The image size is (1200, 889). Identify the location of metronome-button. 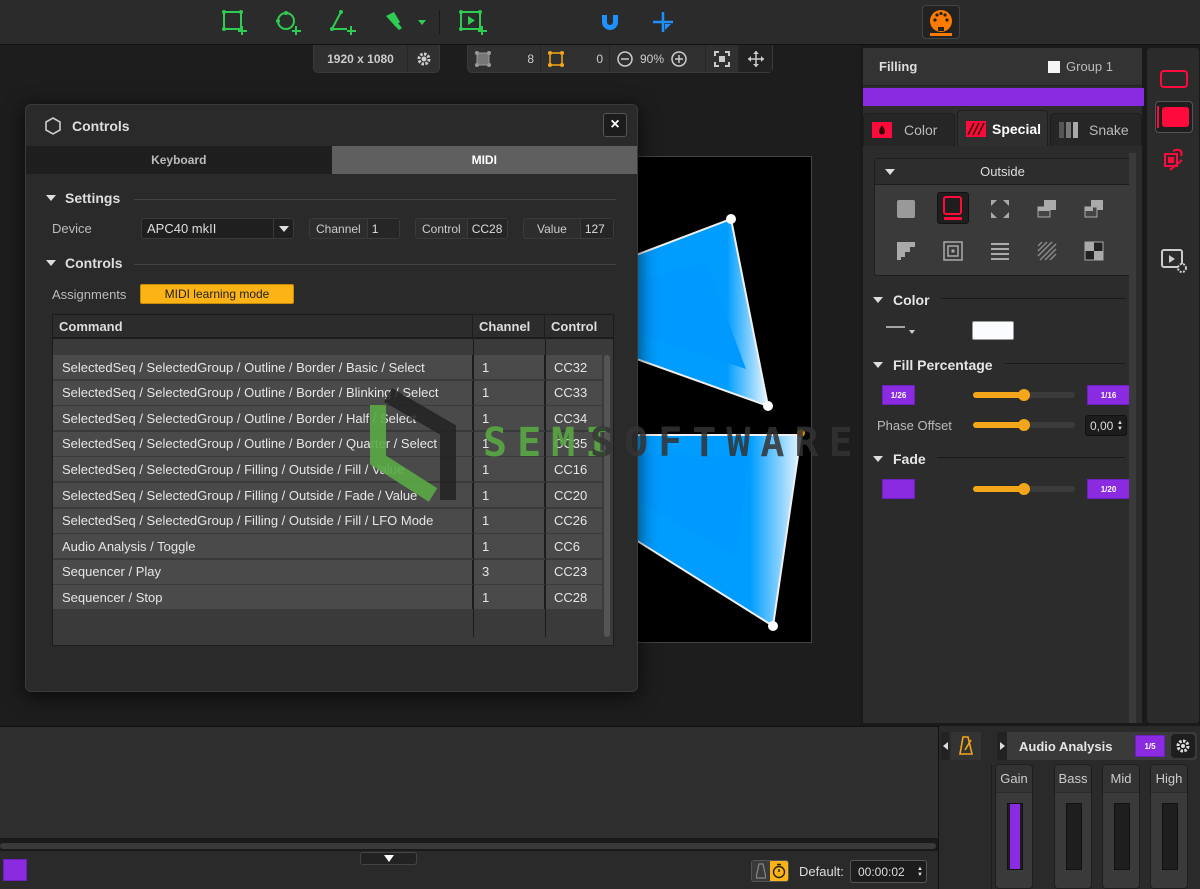
(966, 746).